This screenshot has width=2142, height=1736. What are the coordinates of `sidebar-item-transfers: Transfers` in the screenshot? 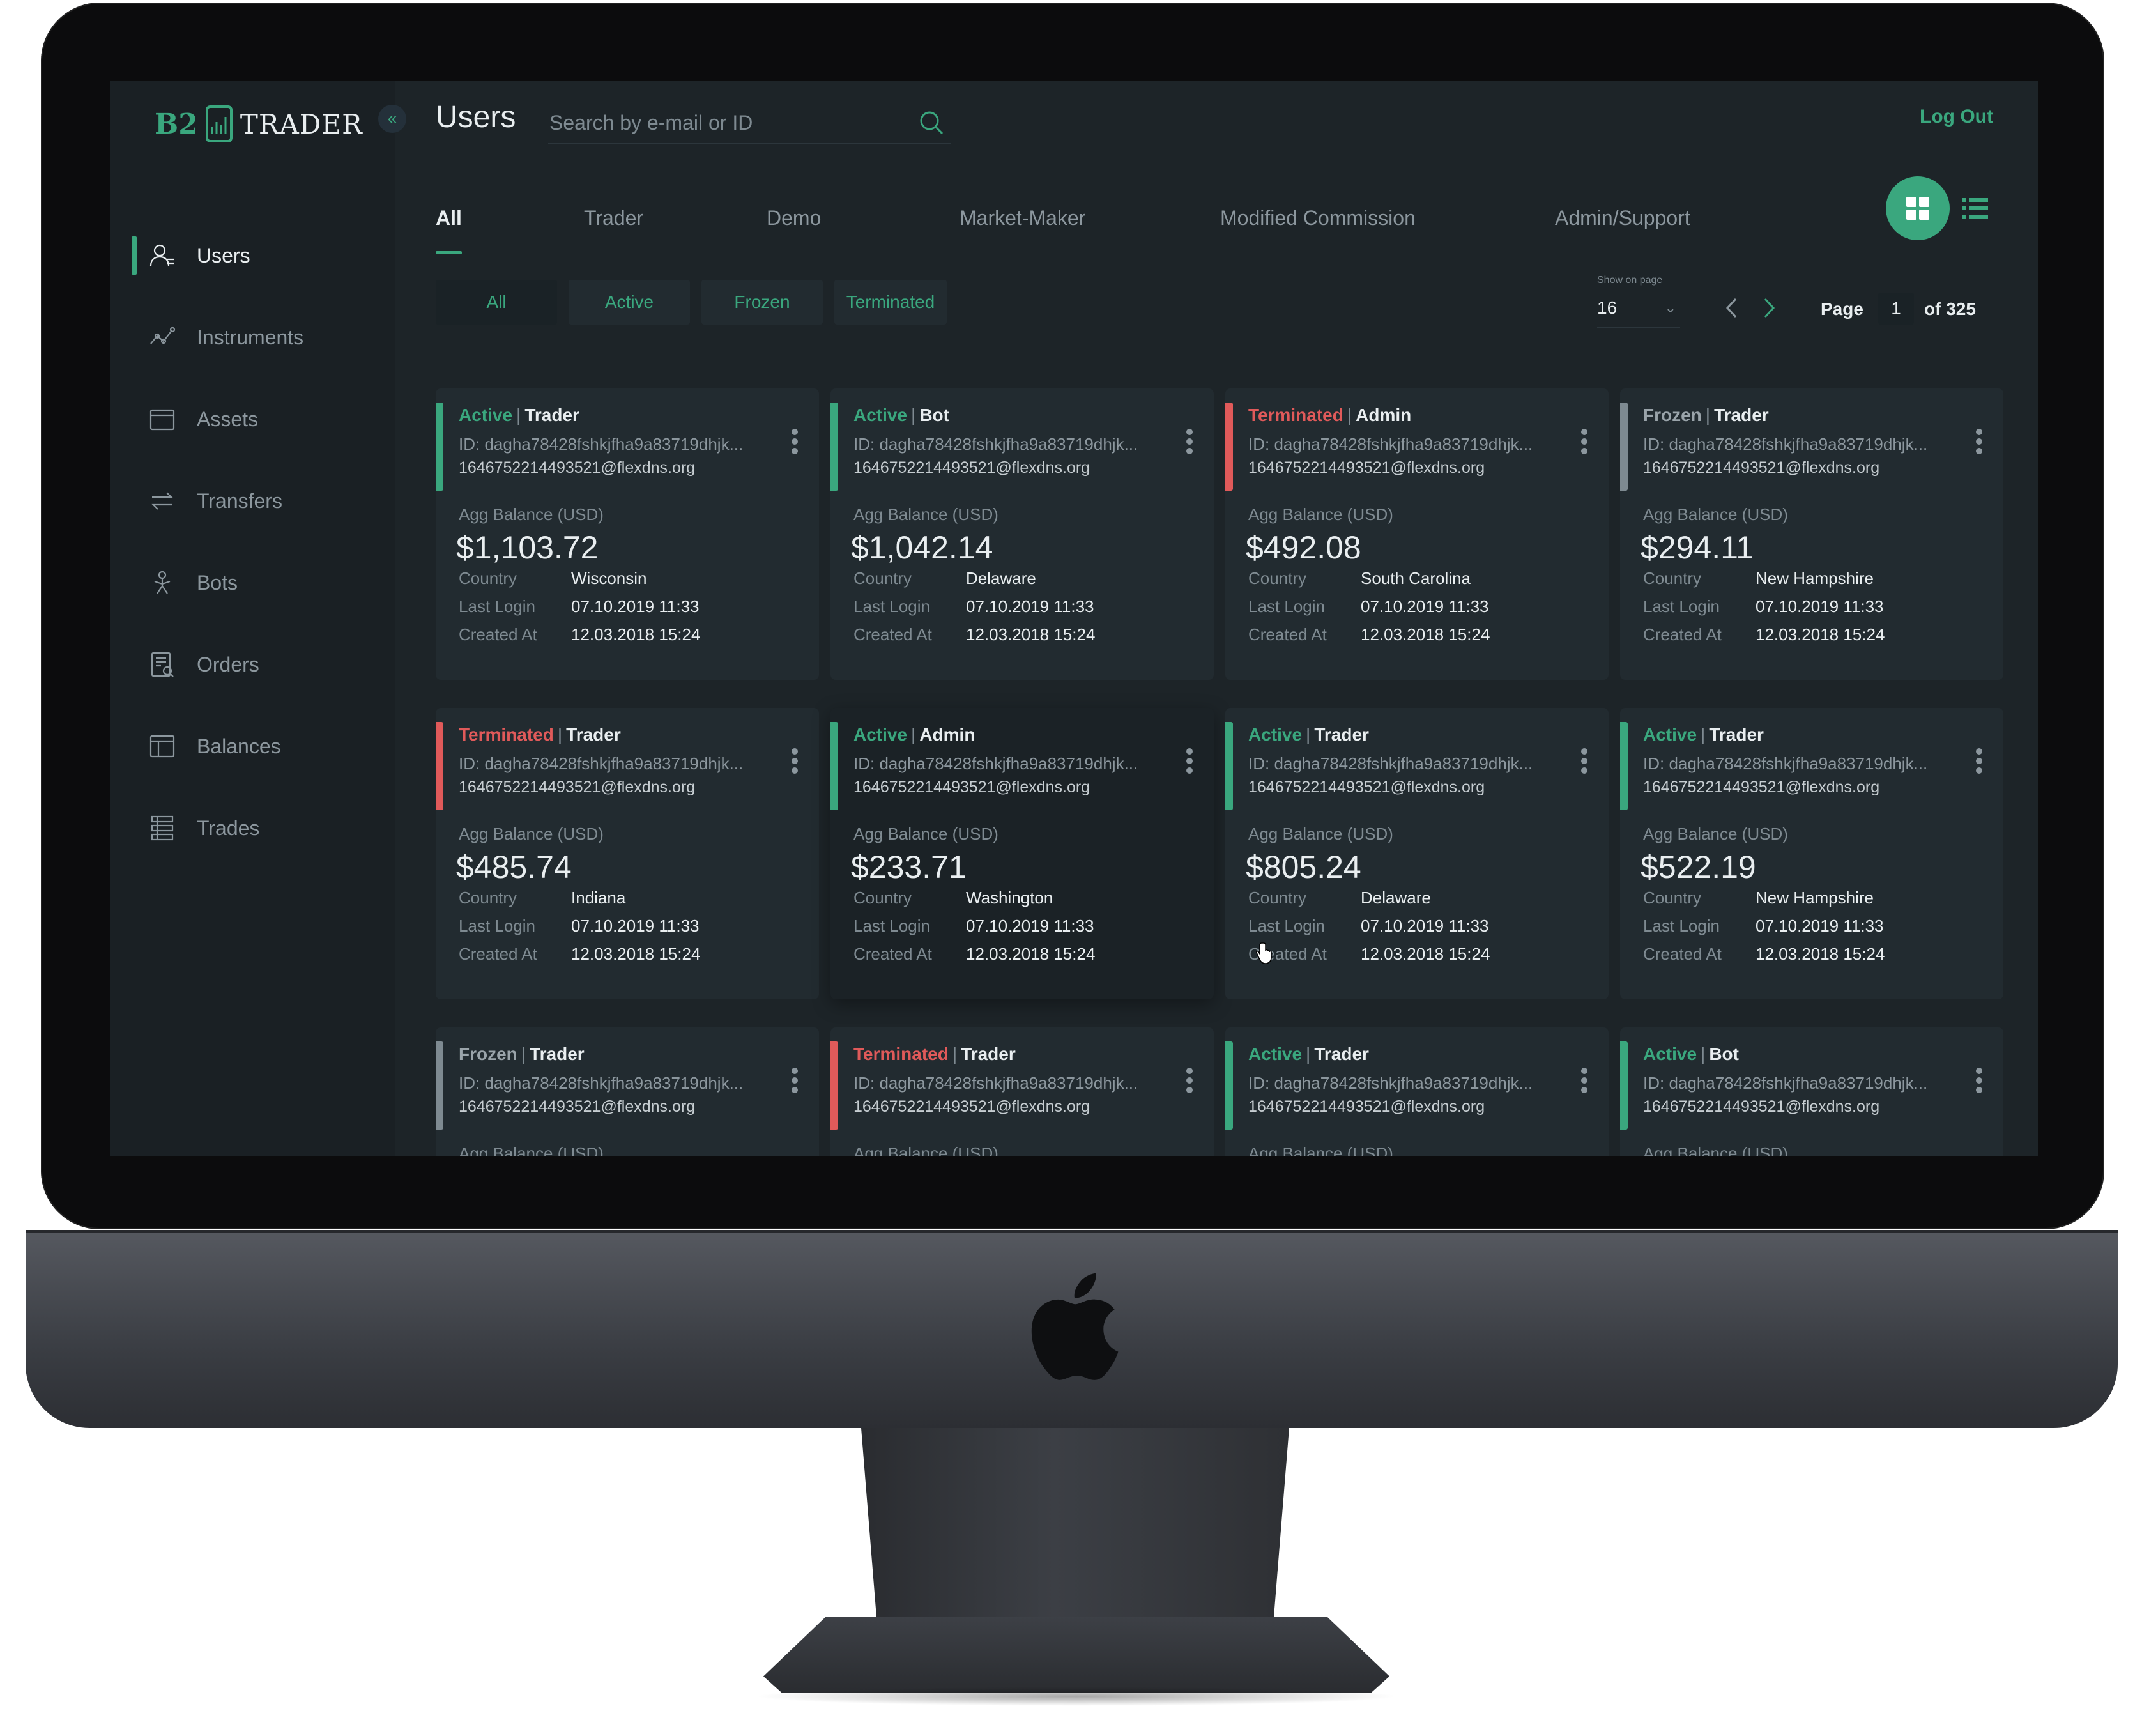 It's located at (252, 501).